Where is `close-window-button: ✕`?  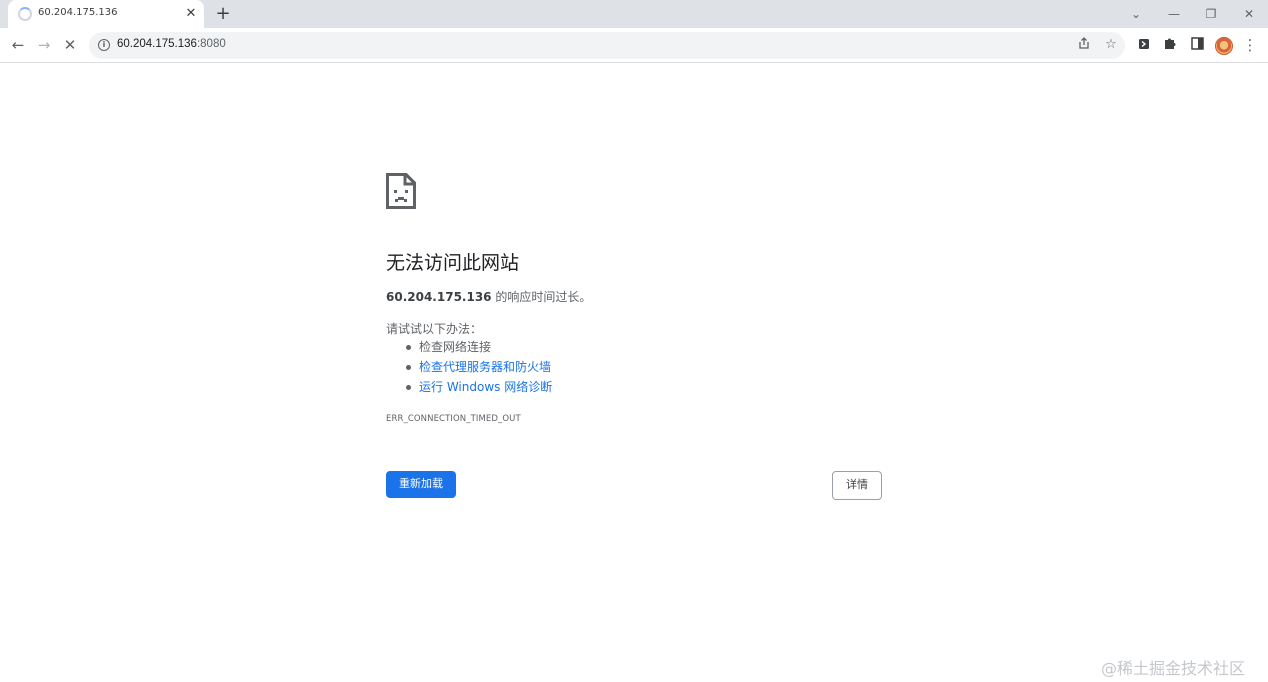 close-window-button: ✕ is located at coordinates (1249, 14).